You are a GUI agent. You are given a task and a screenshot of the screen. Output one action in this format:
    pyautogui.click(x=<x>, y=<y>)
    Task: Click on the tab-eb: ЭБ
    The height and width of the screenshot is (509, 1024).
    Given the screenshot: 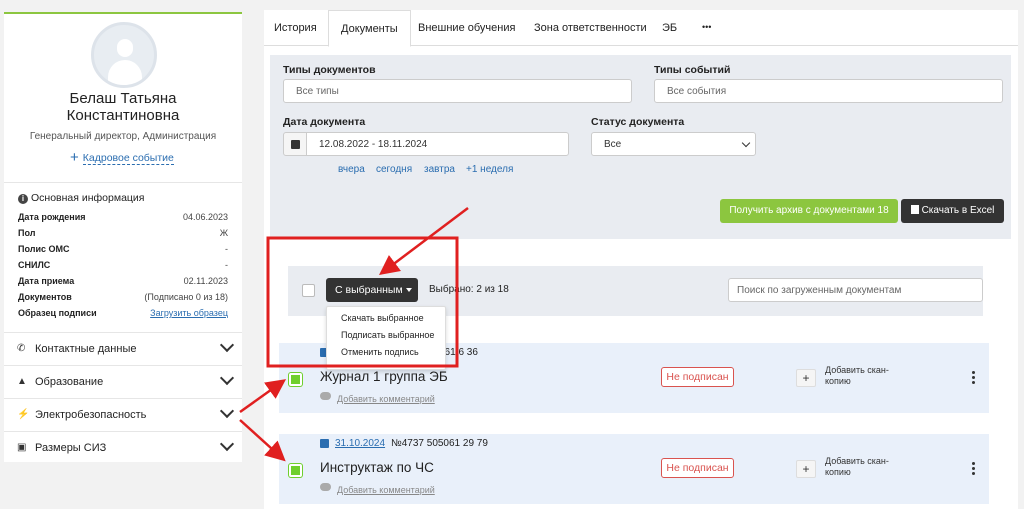 What is the action you would take?
    pyautogui.click(x=669, y=28)
    